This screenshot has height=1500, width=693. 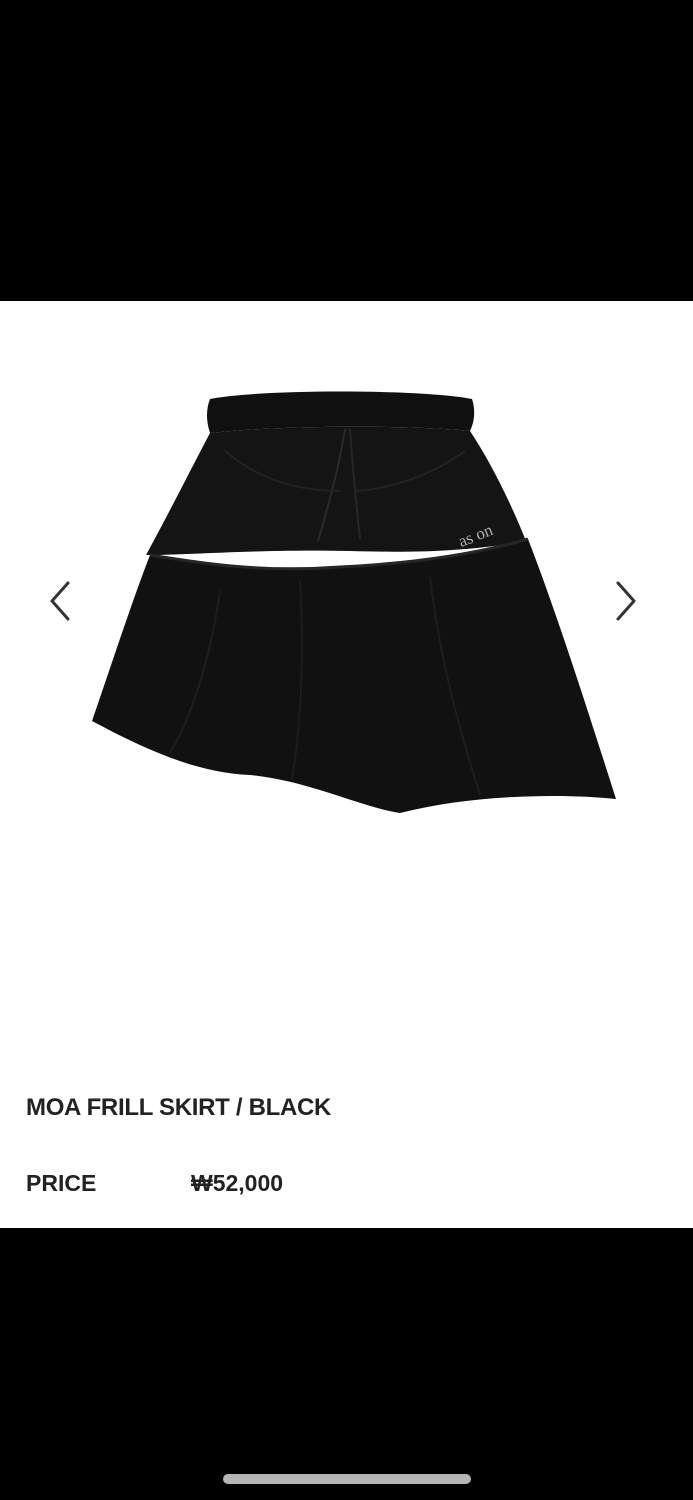 I want to click on chevron-right-icon, so click(x=626, y=601).